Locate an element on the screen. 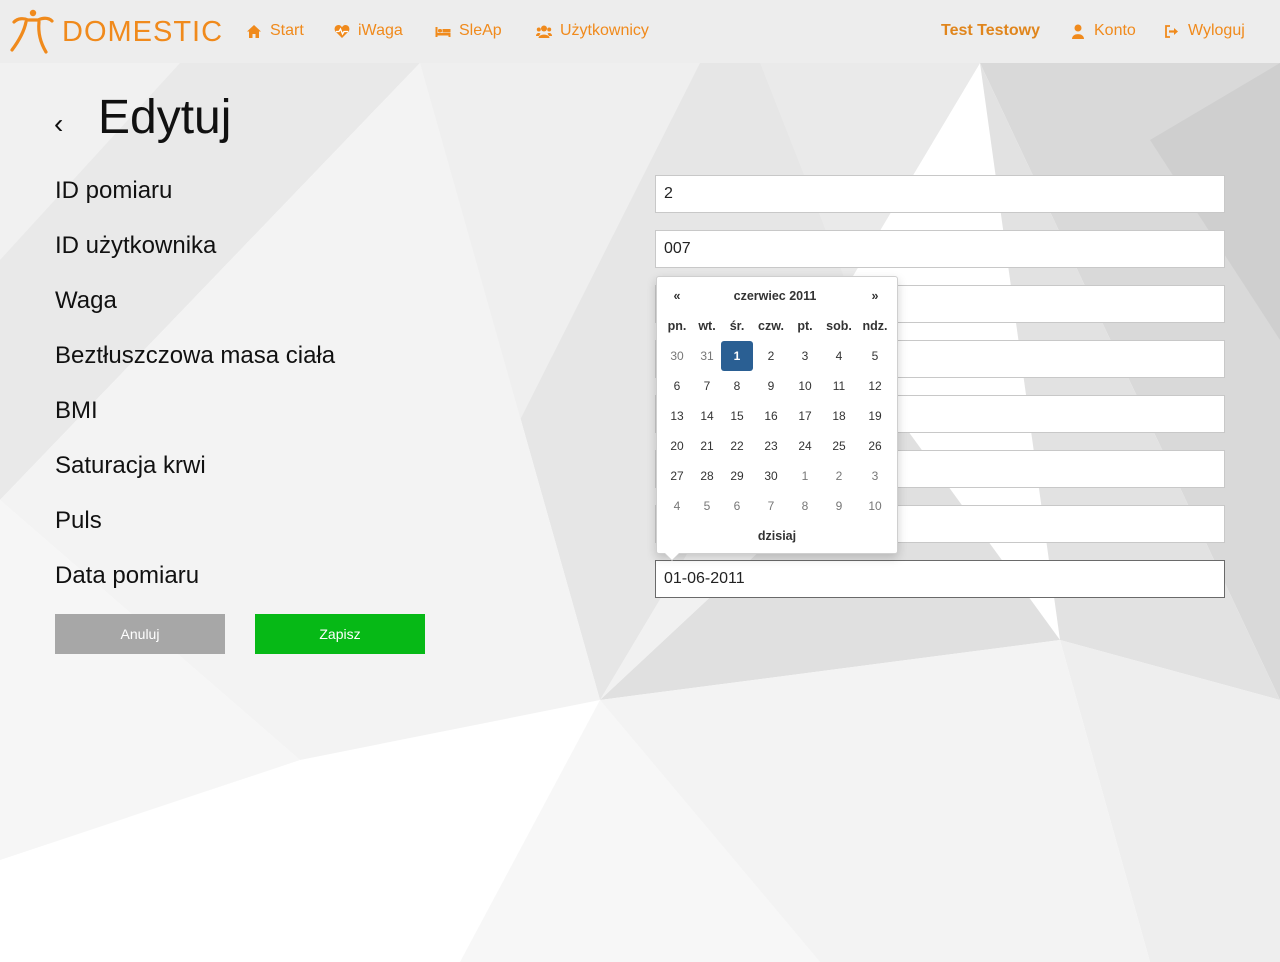 The height and width of the screenshot is (962, 1280). id-pomiaru-input is located at coordinates (940, 194).